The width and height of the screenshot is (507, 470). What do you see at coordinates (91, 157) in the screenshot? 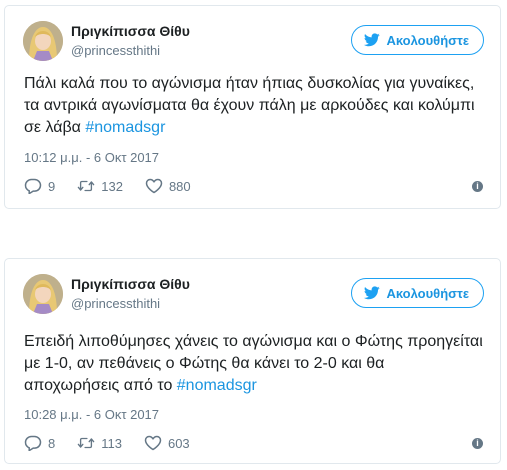
I see `tweet-timestamp: 10:12 μ.μ. - 6 Οκτ 2017` at bounding box center [91, 157].